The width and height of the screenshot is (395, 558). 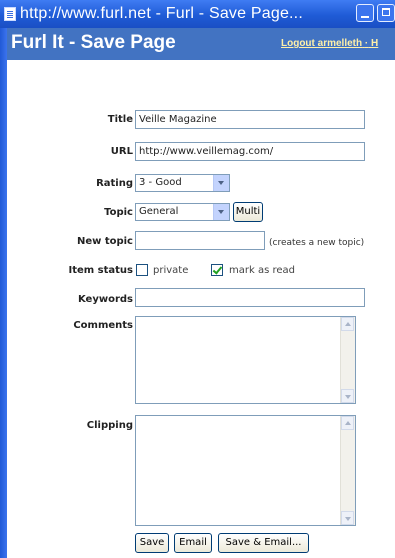 What do you see at coordinates (347, 360) in the screenshot?
I see `comments-scrollbar` at bounding box center [347, 360].